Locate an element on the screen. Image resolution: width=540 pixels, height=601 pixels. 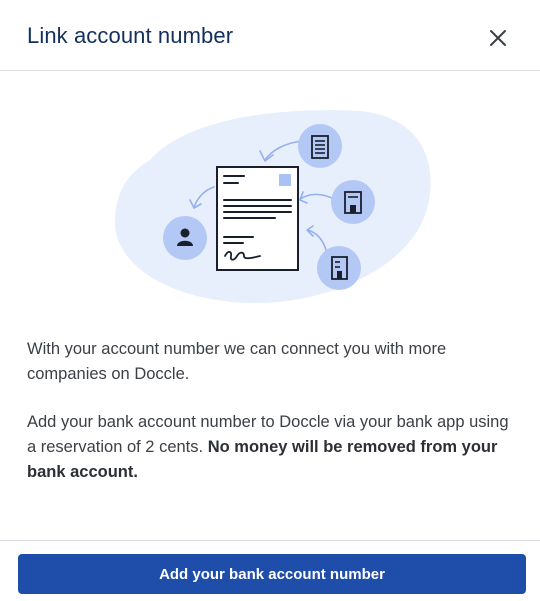
close-button is located at coordinates (498, 38).